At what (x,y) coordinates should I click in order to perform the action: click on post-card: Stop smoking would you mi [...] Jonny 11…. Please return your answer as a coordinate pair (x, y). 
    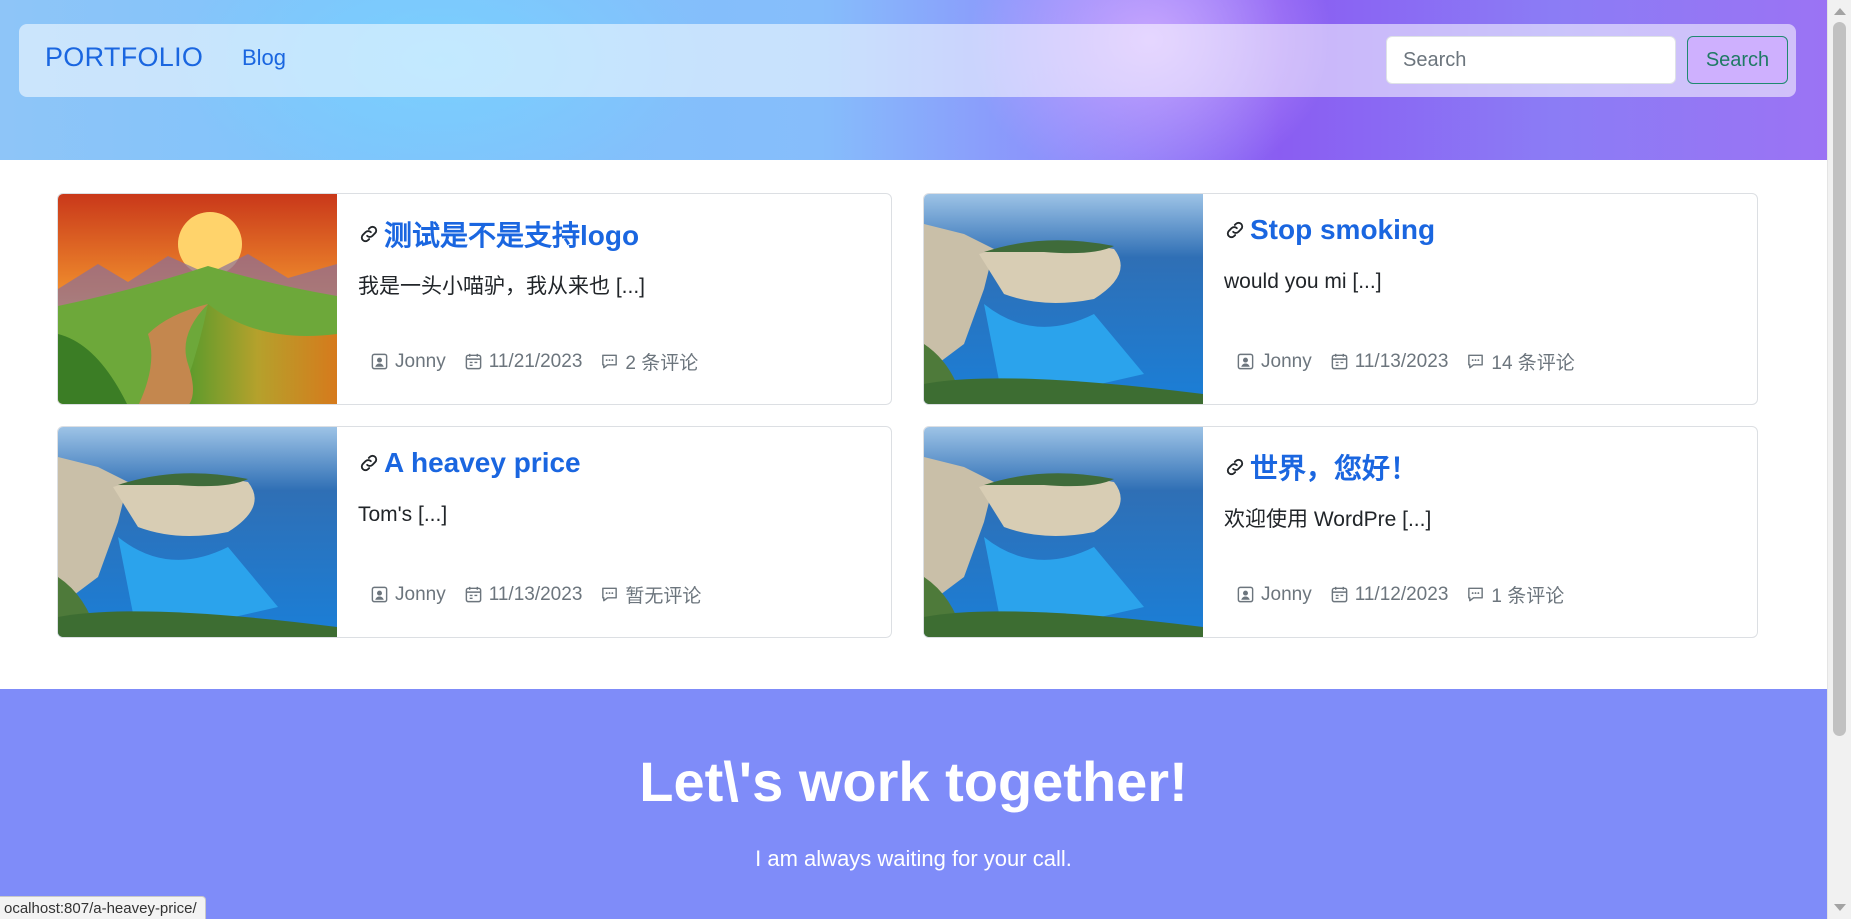
    Looking at the image, I should click on (1340, 299).